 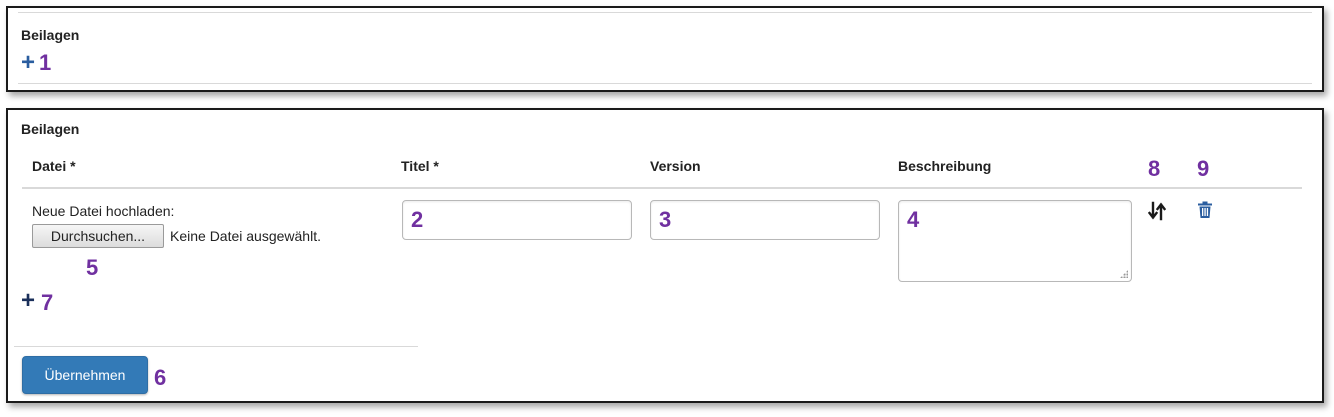 I want to click on resize-grip-icon, so click(x=1124, y=274).